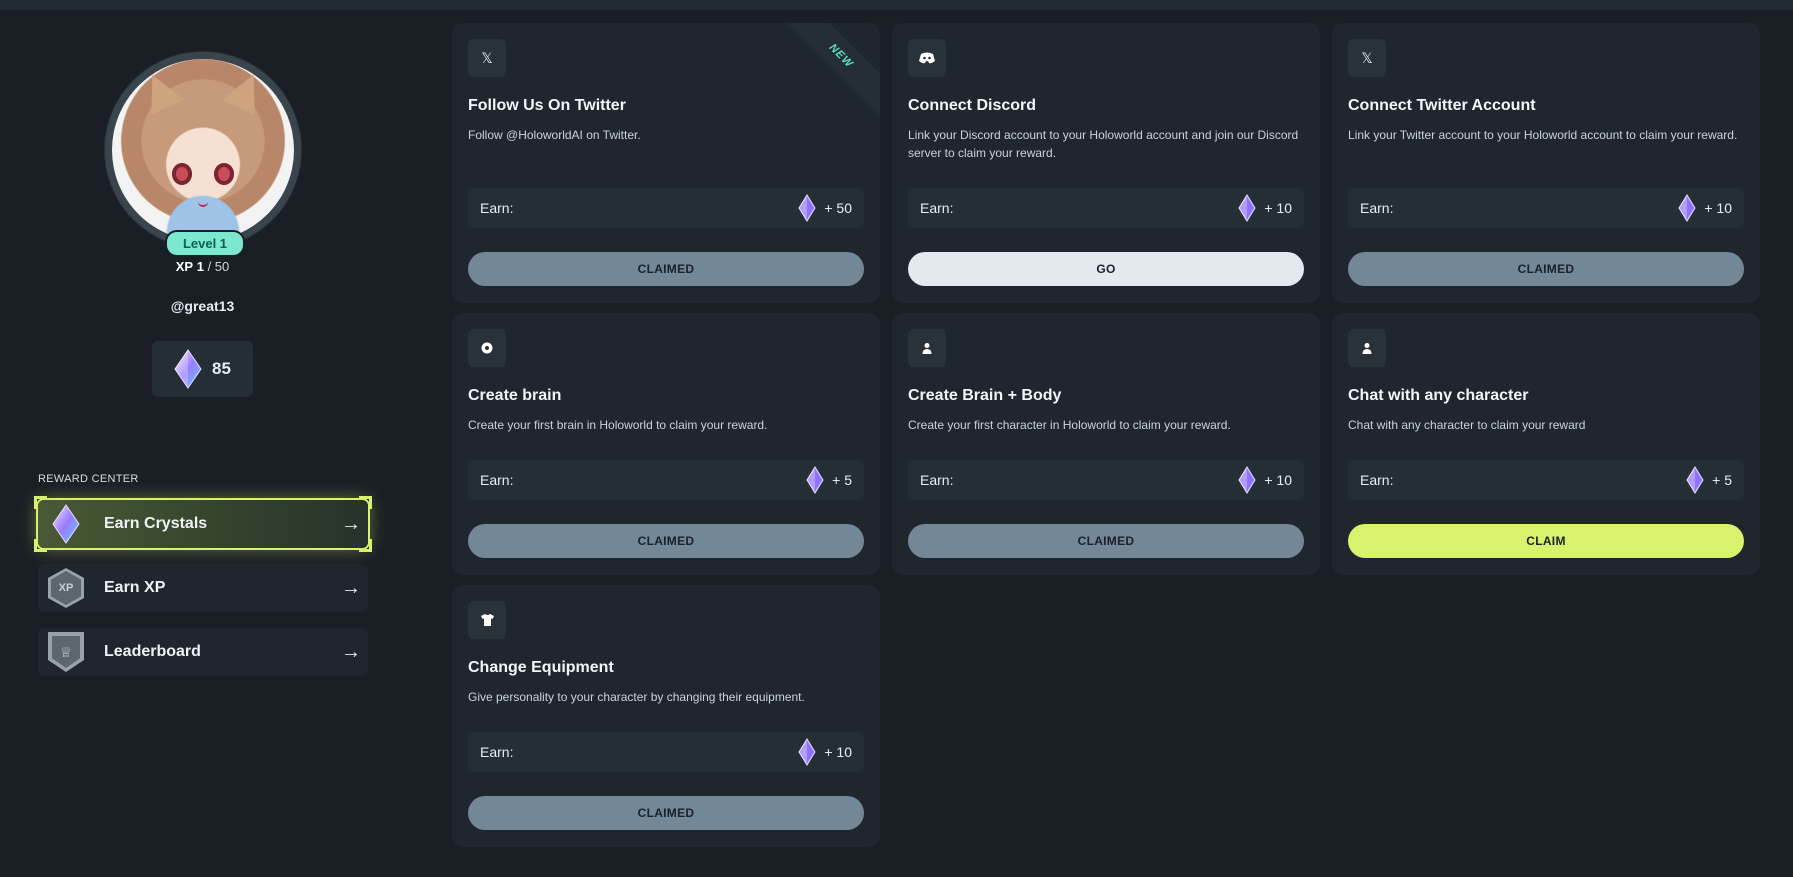 The width and height of the screenshot is (1793, 877). What do you see at coordinates (202, 306) in the screenshot?
I see `username: @great13` at bounding box center [202, 306].